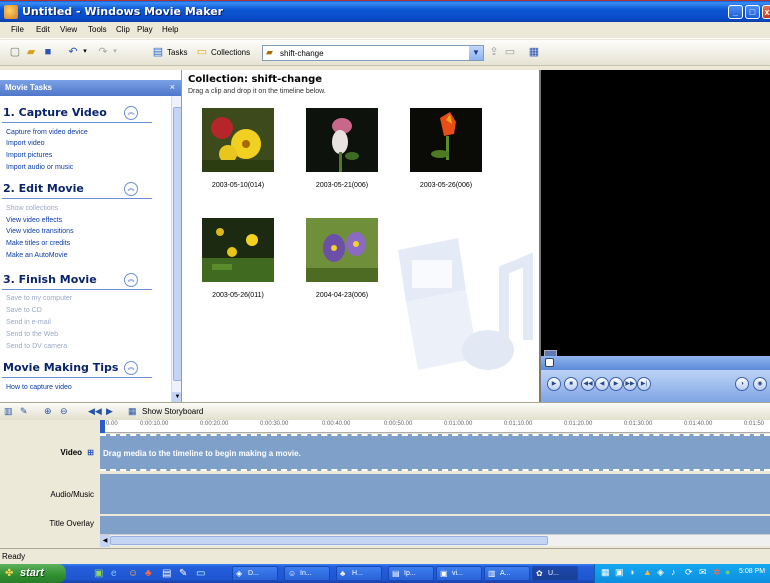  I want to click on open-project-icon: ▰, so click(31, 52).